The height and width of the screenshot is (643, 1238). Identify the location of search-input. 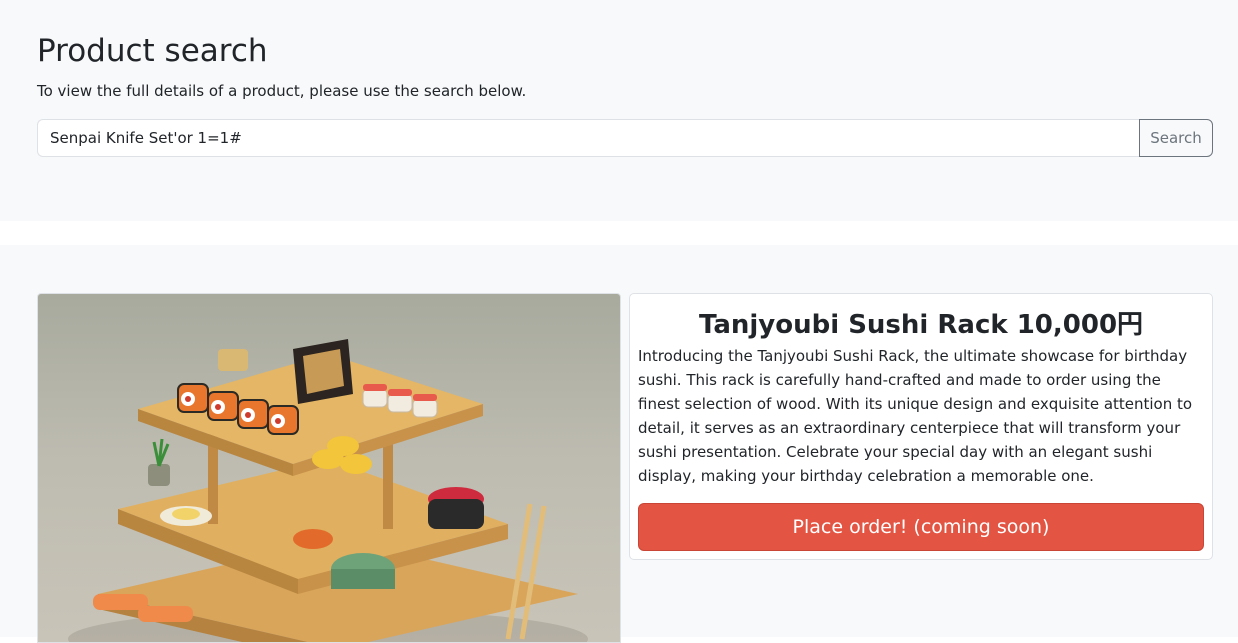
(588, 138).